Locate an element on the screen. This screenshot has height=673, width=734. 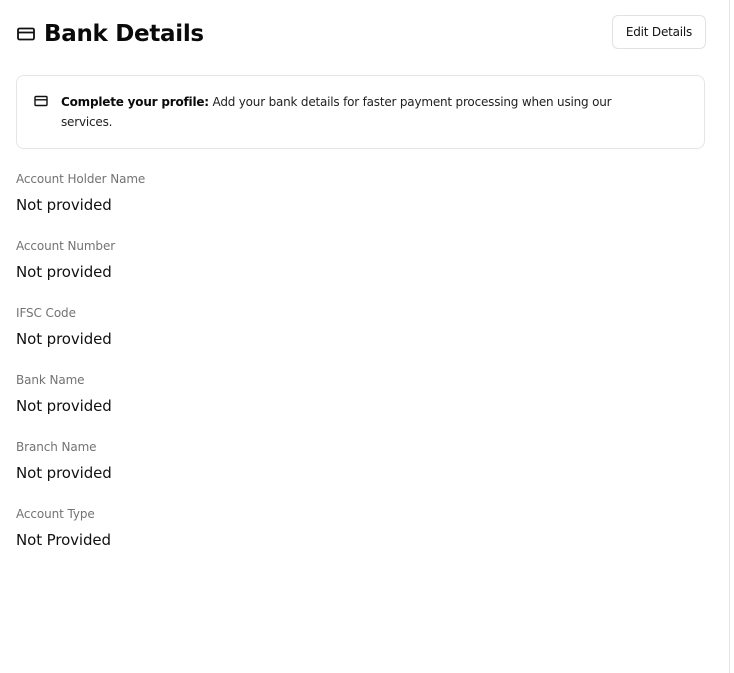
alert-title: Complete your profile: is located at coordinates (135, 102).